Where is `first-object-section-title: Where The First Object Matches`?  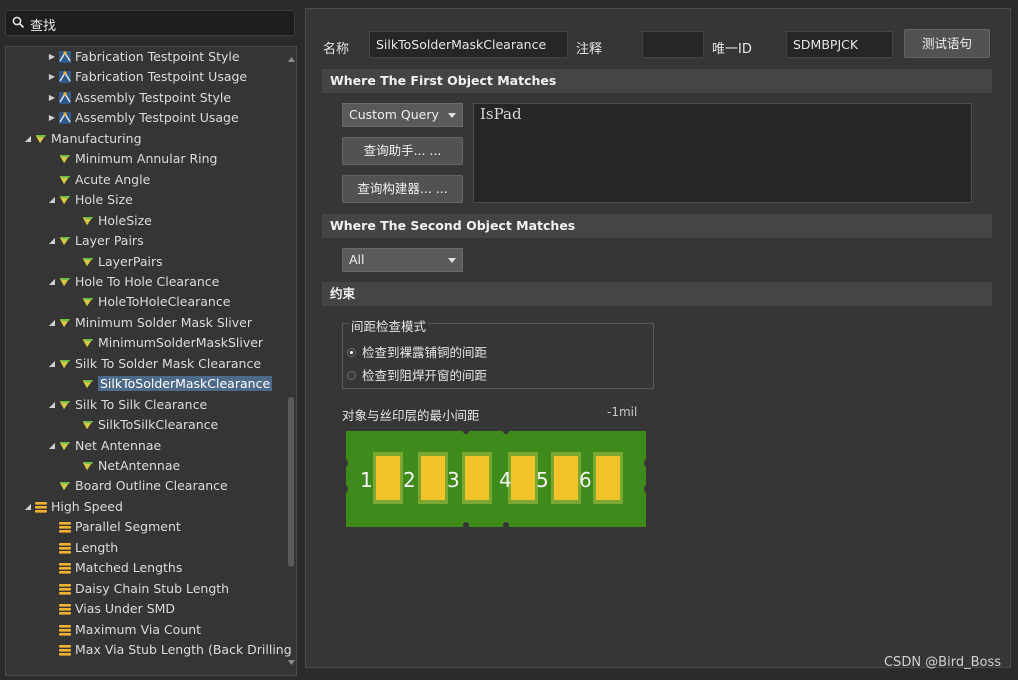
first-object-section-title: Where The First Object Matches is located at coordinates (657, 81).